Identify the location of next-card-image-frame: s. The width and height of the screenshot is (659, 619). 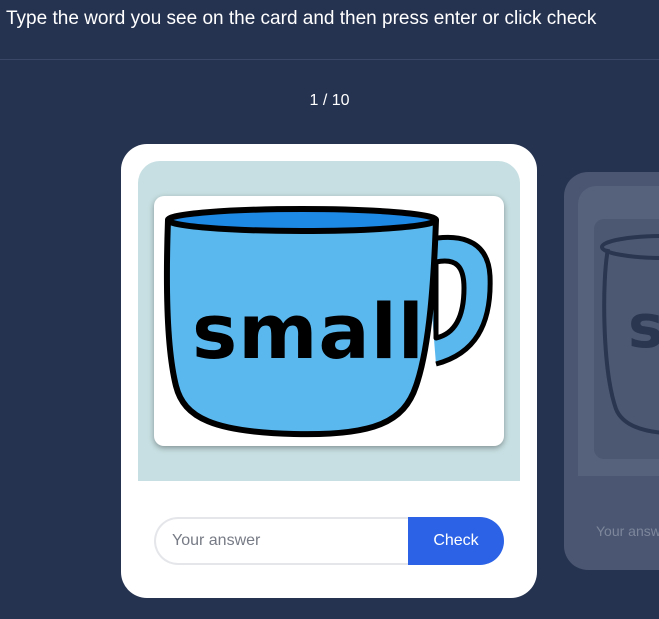
(626, 339).